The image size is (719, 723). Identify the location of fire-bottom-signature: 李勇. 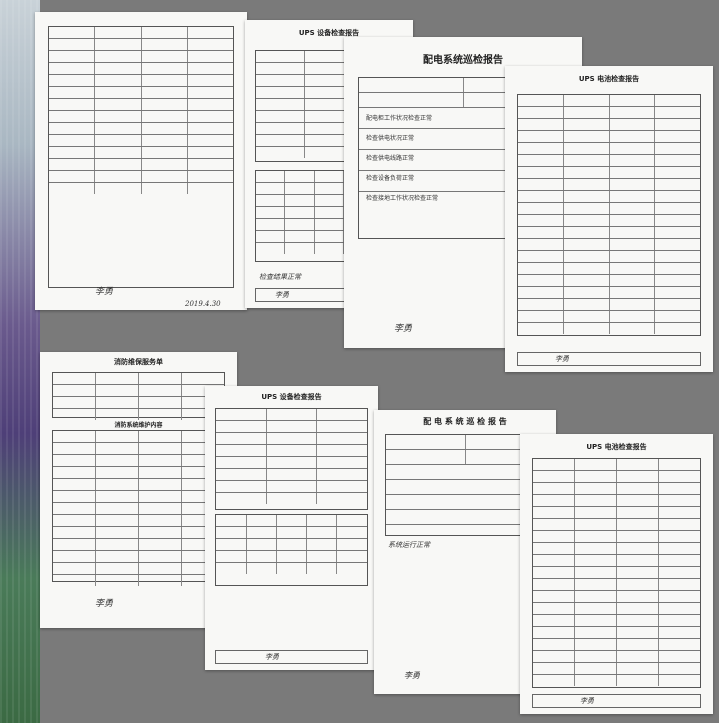
(104, 604).